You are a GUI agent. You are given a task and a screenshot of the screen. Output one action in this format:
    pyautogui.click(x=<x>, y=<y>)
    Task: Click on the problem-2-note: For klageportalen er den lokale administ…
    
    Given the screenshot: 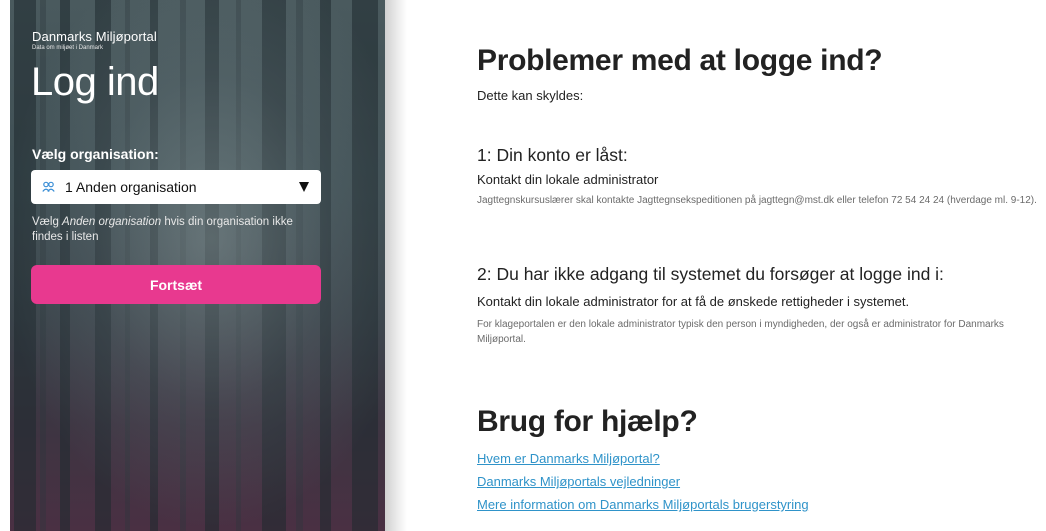 What is the action you would take?
    pyautogui.click(x=740, y=332)
    